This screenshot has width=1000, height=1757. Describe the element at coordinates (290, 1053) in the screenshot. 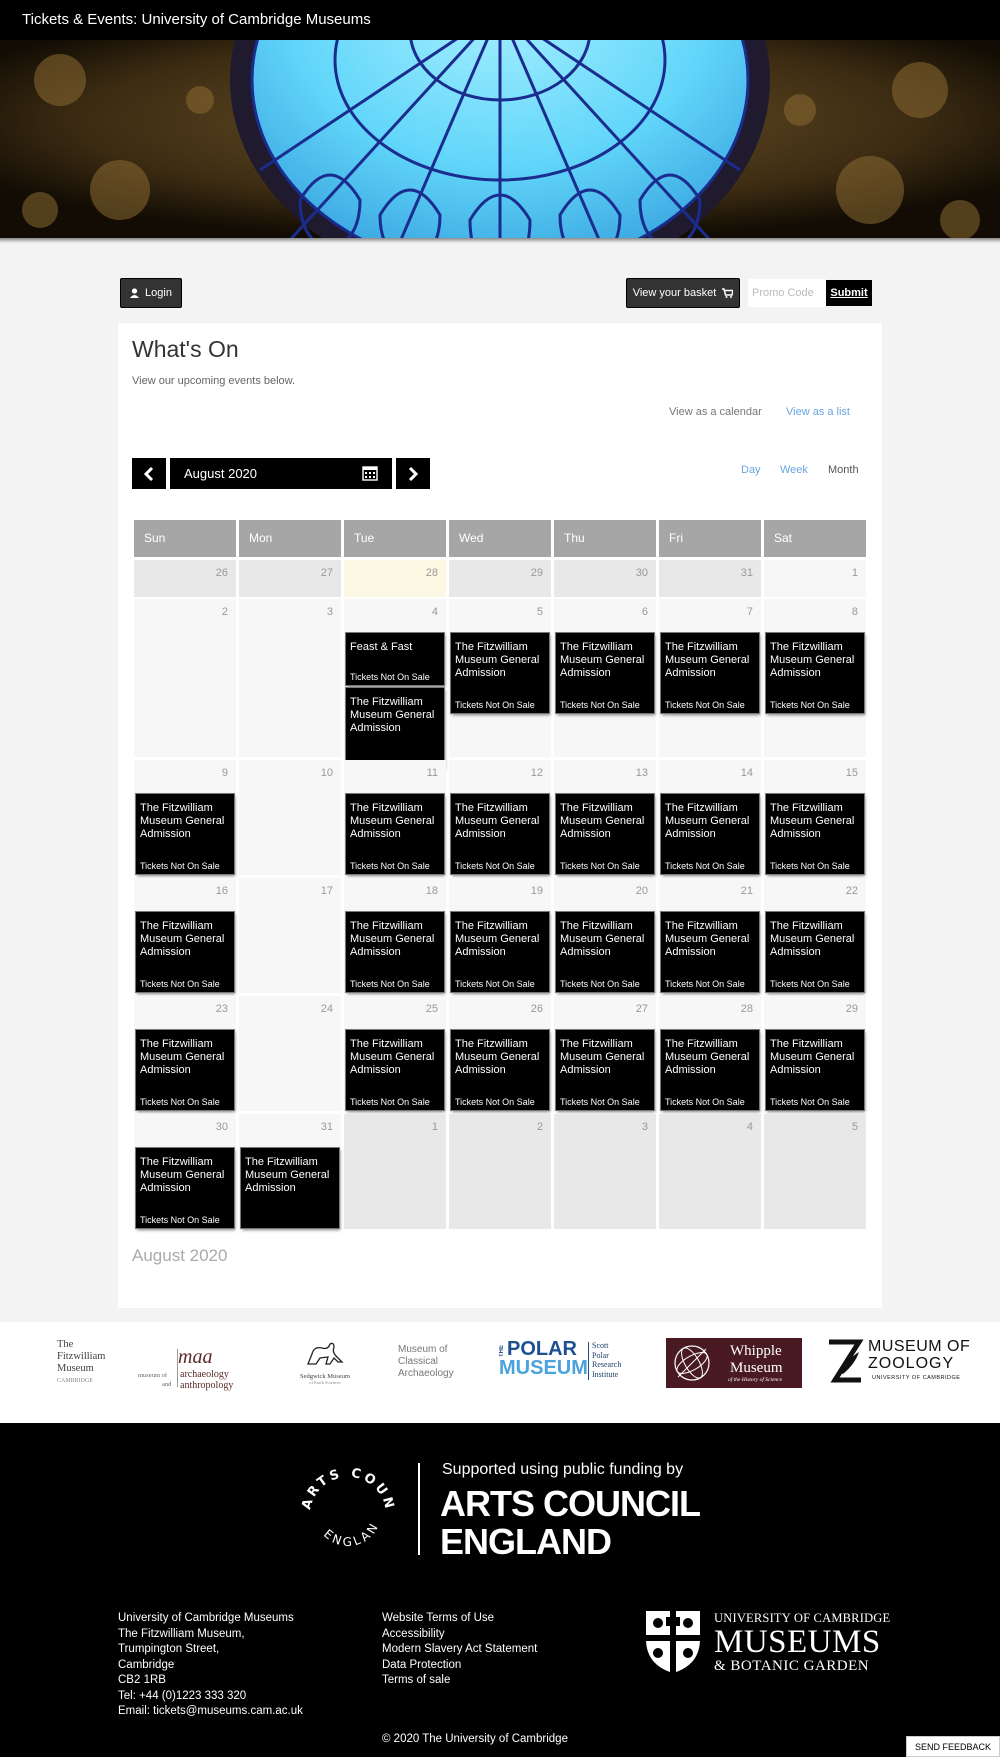

I see `calendar-day-cell: 24` at that location.